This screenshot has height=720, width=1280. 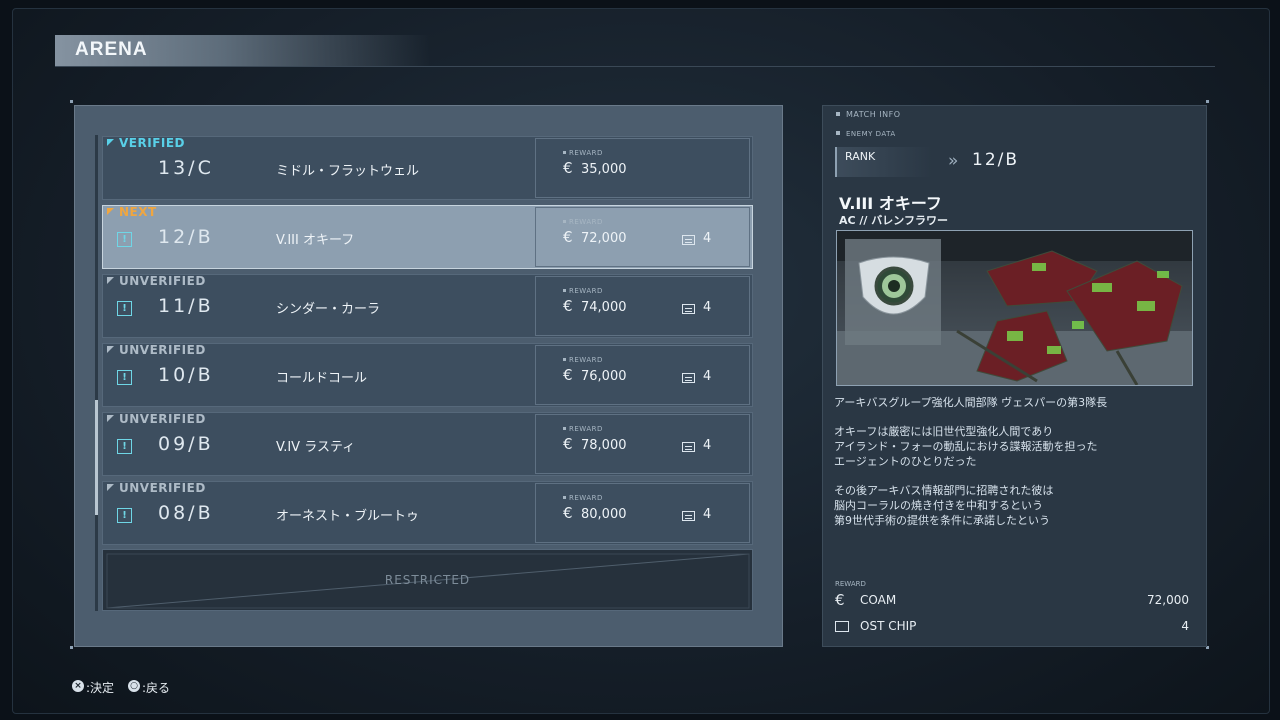 What do you see at coordinates (78, 686) in the screenshot?
I see `cross-button-icon: ×` at bounding box center [78, 686].